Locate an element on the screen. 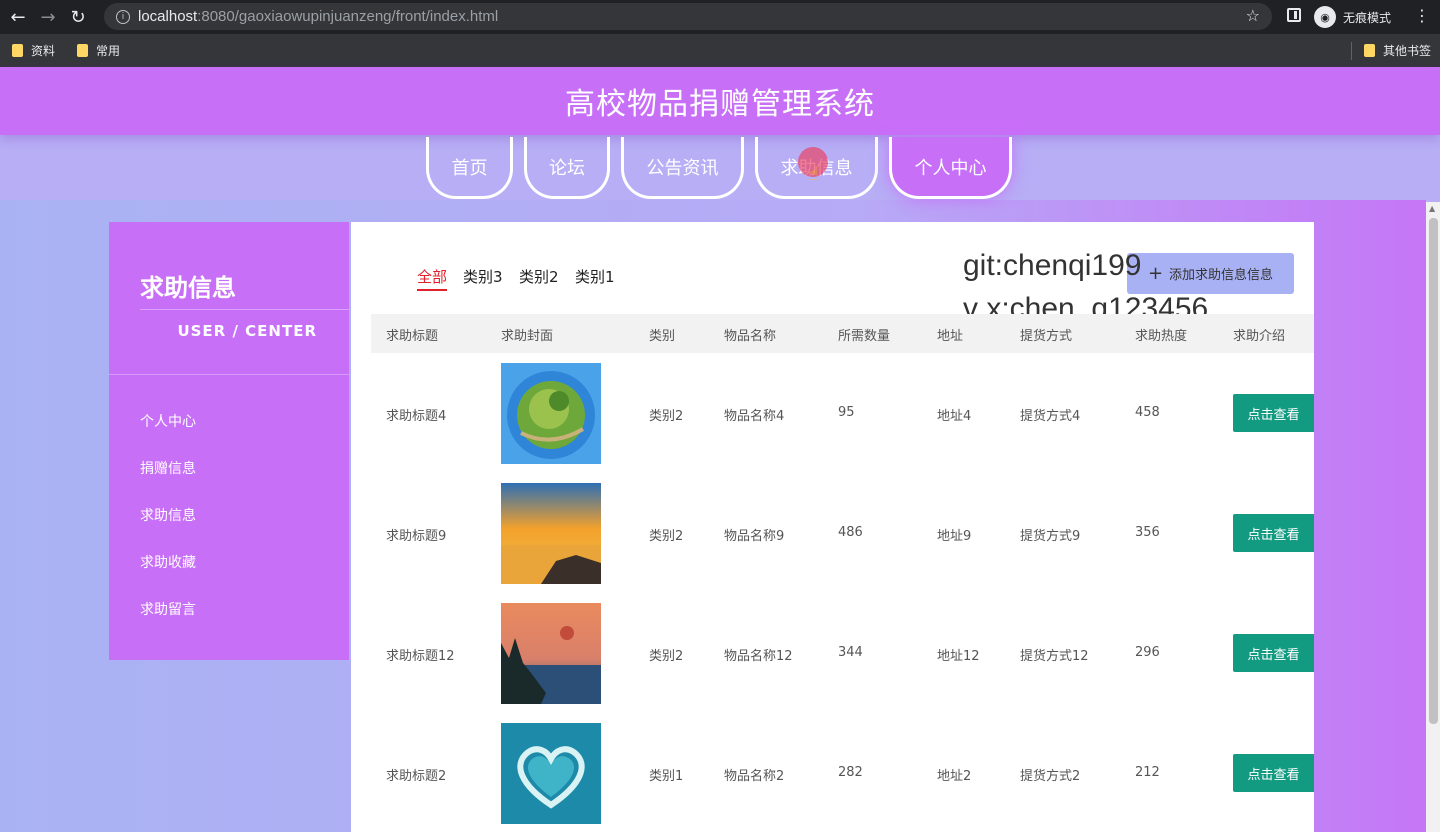 The image size is (1440, 832). incognito-label: 无痕模式 is located at coordinates (1367, 17).